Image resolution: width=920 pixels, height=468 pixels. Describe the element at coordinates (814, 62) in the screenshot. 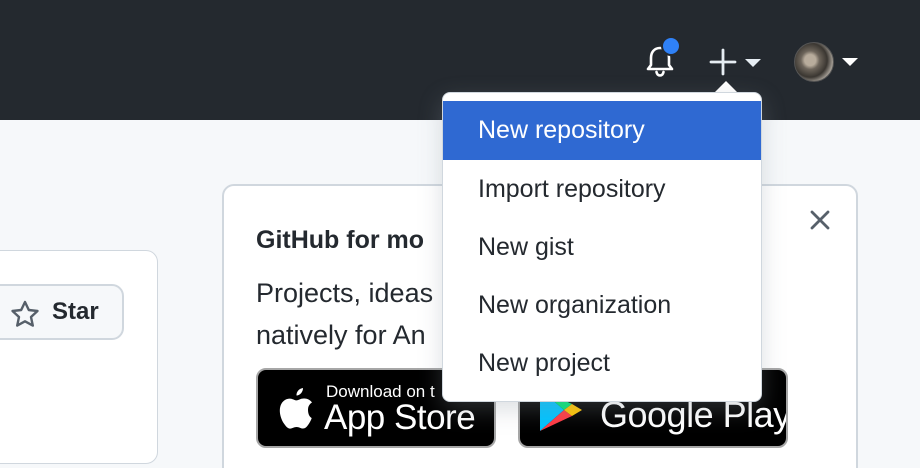

I see `avatar` at that location.